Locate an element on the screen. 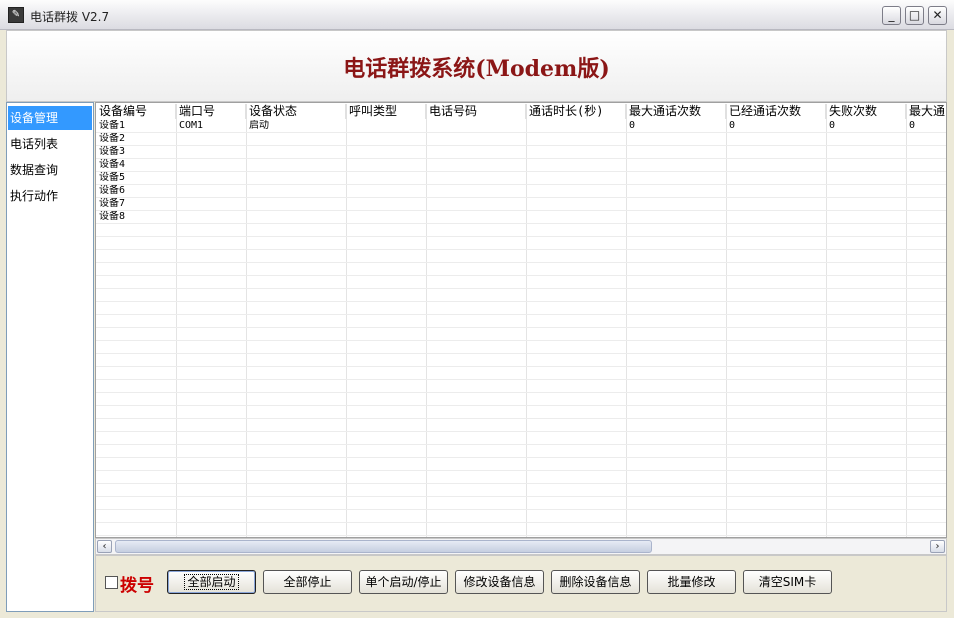  stop-all-button: 全部停止 is located at coordinates (307, 582).